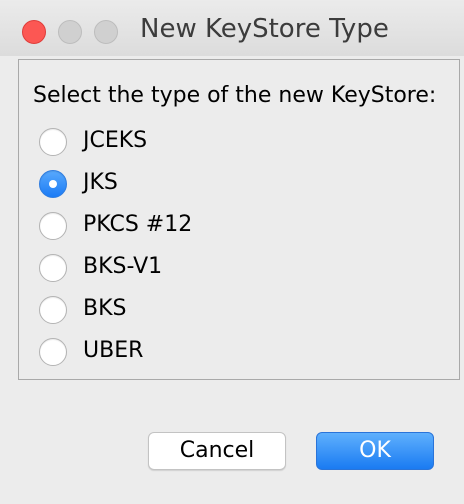 The height and width of the screenshot is (504, 464). Describe the element at coordinates (219, 141) in the screenshot. I see `option-jceks: JCEKS` at that location.